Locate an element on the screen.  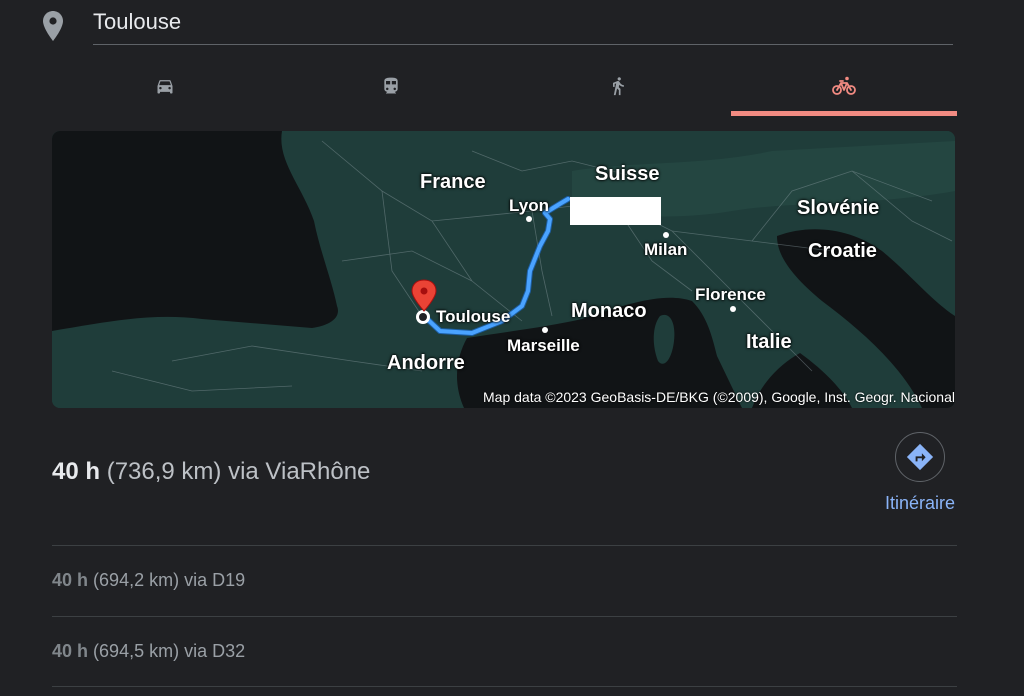
walk-icon is located at coordinates (618, 86).